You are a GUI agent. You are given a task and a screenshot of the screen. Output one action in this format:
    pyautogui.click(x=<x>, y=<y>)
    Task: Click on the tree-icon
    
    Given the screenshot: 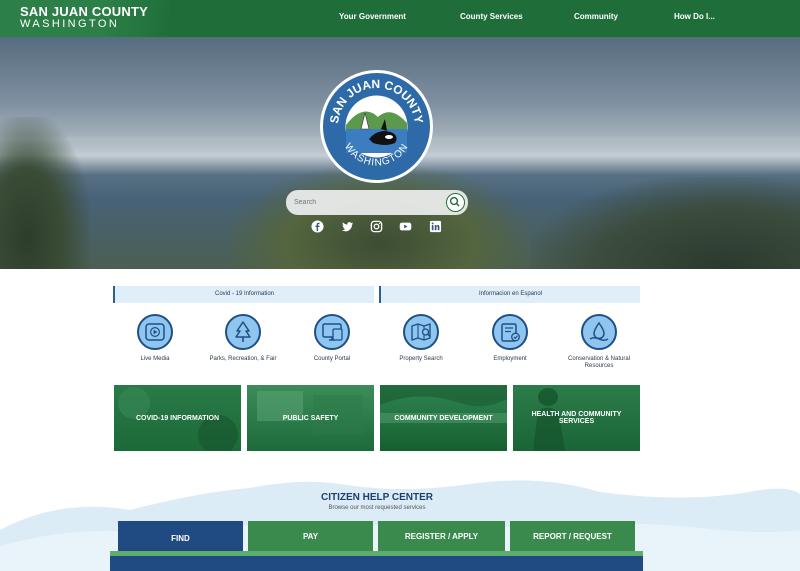 What is the action you would take?
    pyautogui.click(x=243, y=331)
    